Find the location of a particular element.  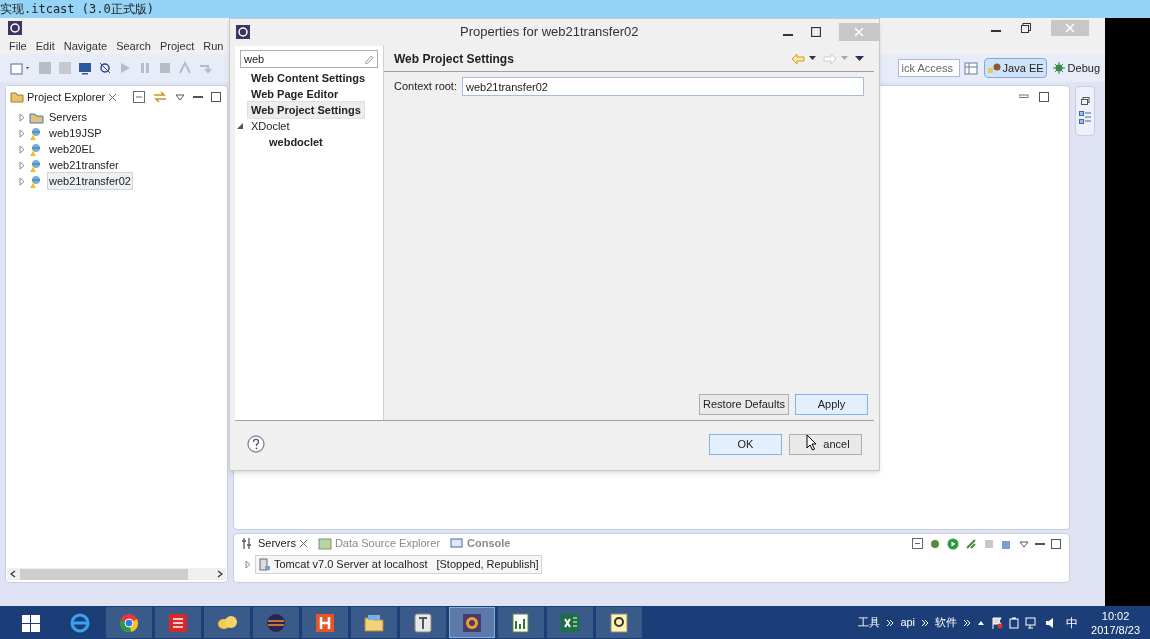

server-status: [Stopped, Republish] is located at coordinates (487, 564).